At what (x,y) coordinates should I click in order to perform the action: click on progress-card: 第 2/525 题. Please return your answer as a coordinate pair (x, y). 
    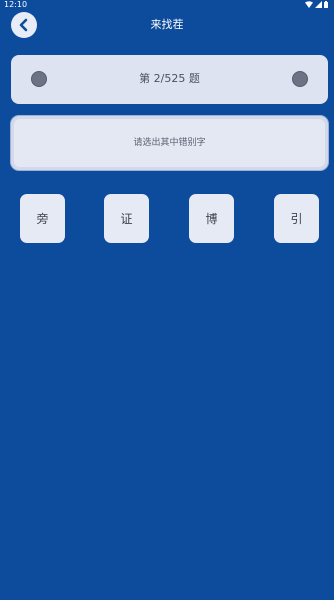
    Looking at the image, I should click on (169, 79).